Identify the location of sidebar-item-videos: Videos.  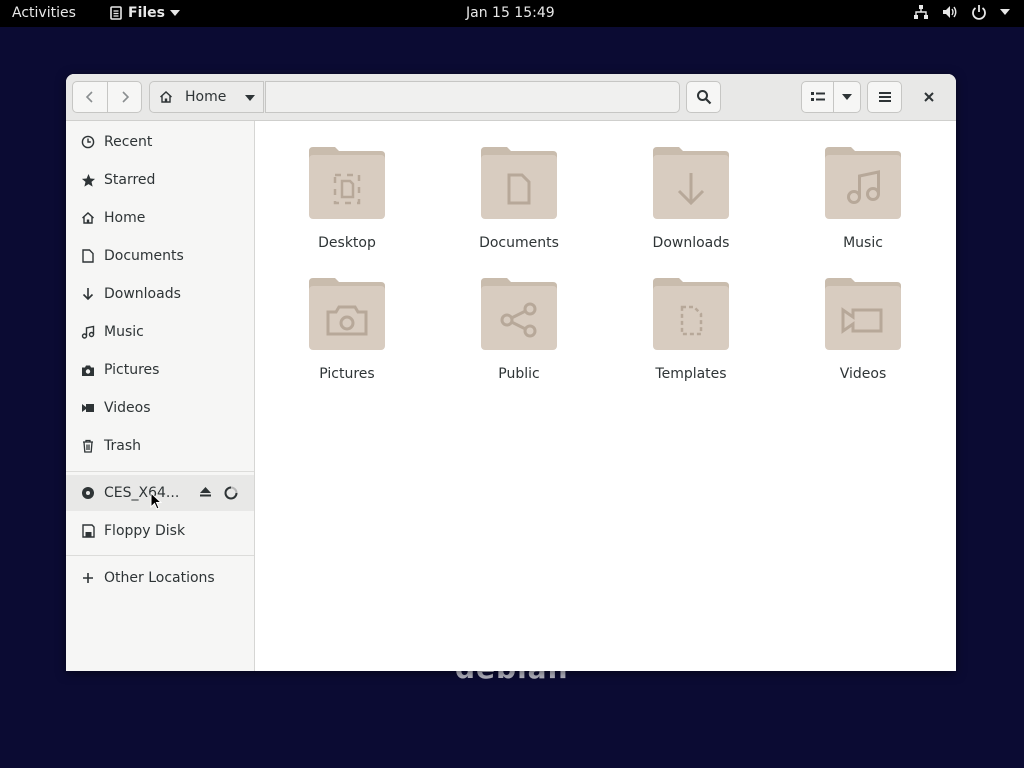
(160, 408).